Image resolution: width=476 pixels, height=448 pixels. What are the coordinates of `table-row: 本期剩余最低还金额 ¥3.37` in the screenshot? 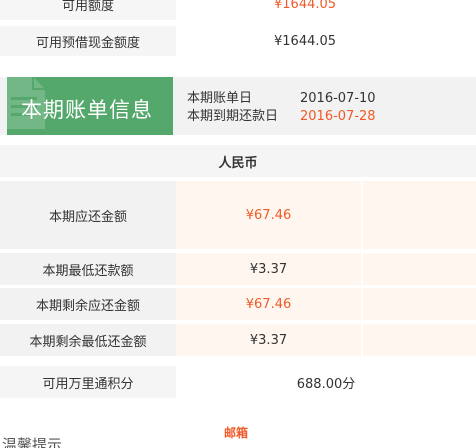 It's located at (238, 340).